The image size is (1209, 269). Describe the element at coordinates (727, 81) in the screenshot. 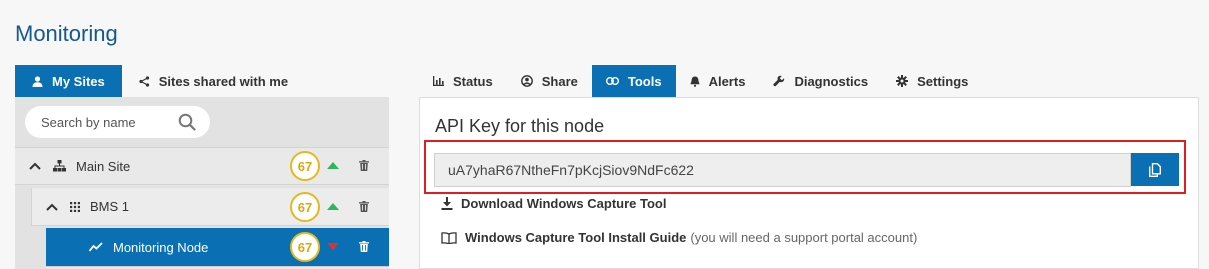

I see `tab-label: Alerts` at that location.